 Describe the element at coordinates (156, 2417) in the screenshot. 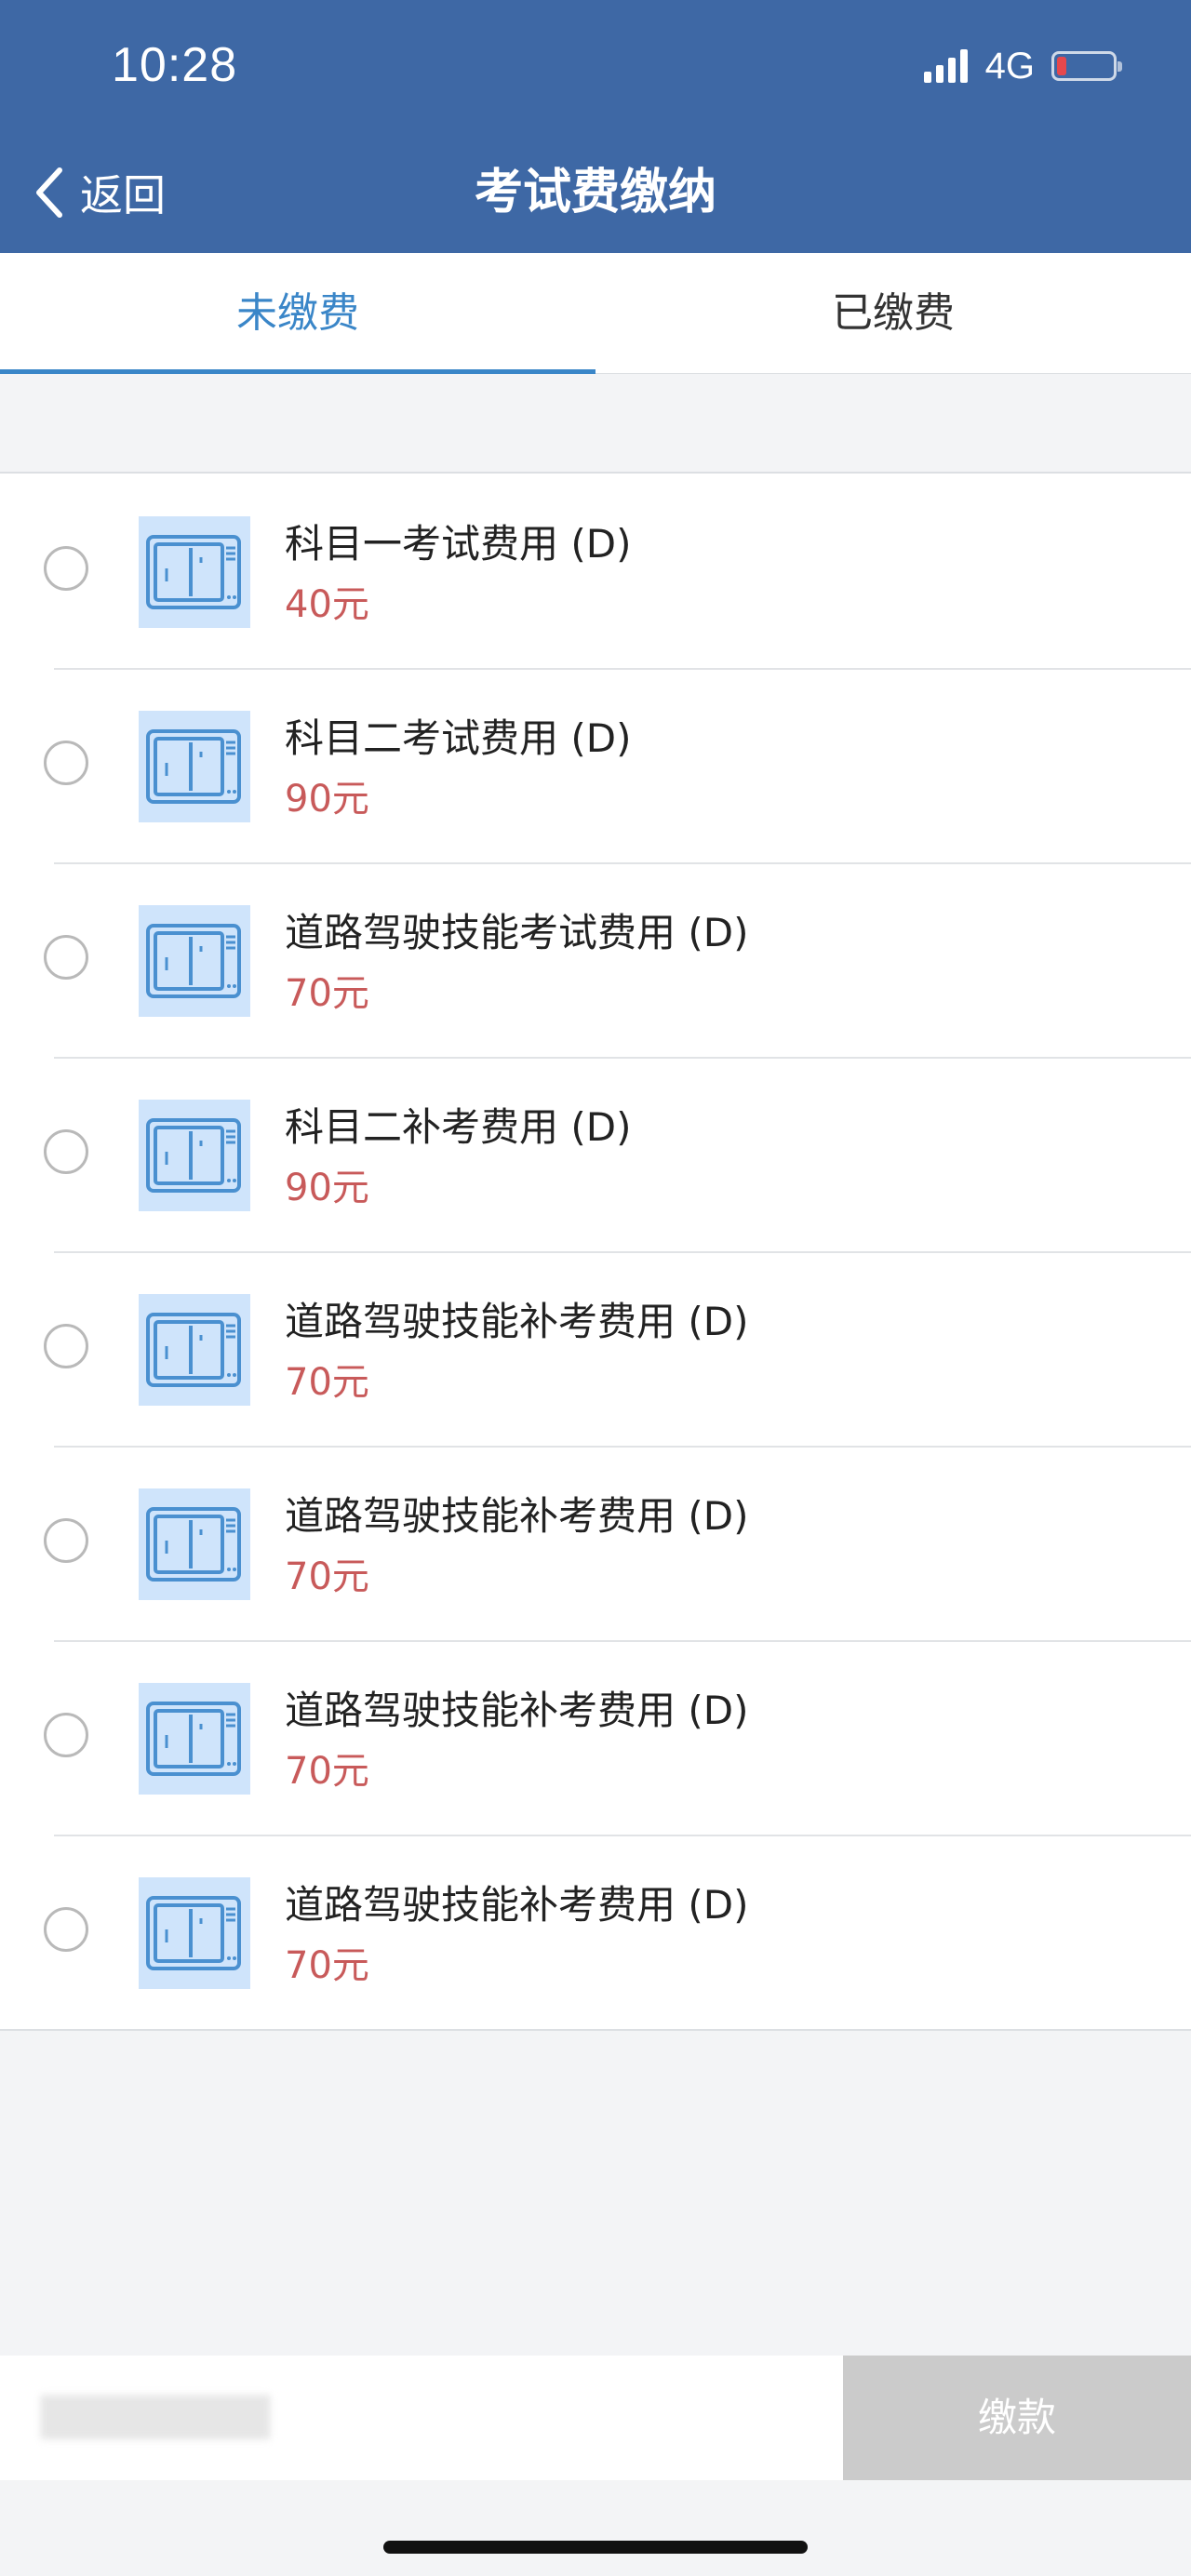

I see `total-amount-obscured: ████████` at that location.